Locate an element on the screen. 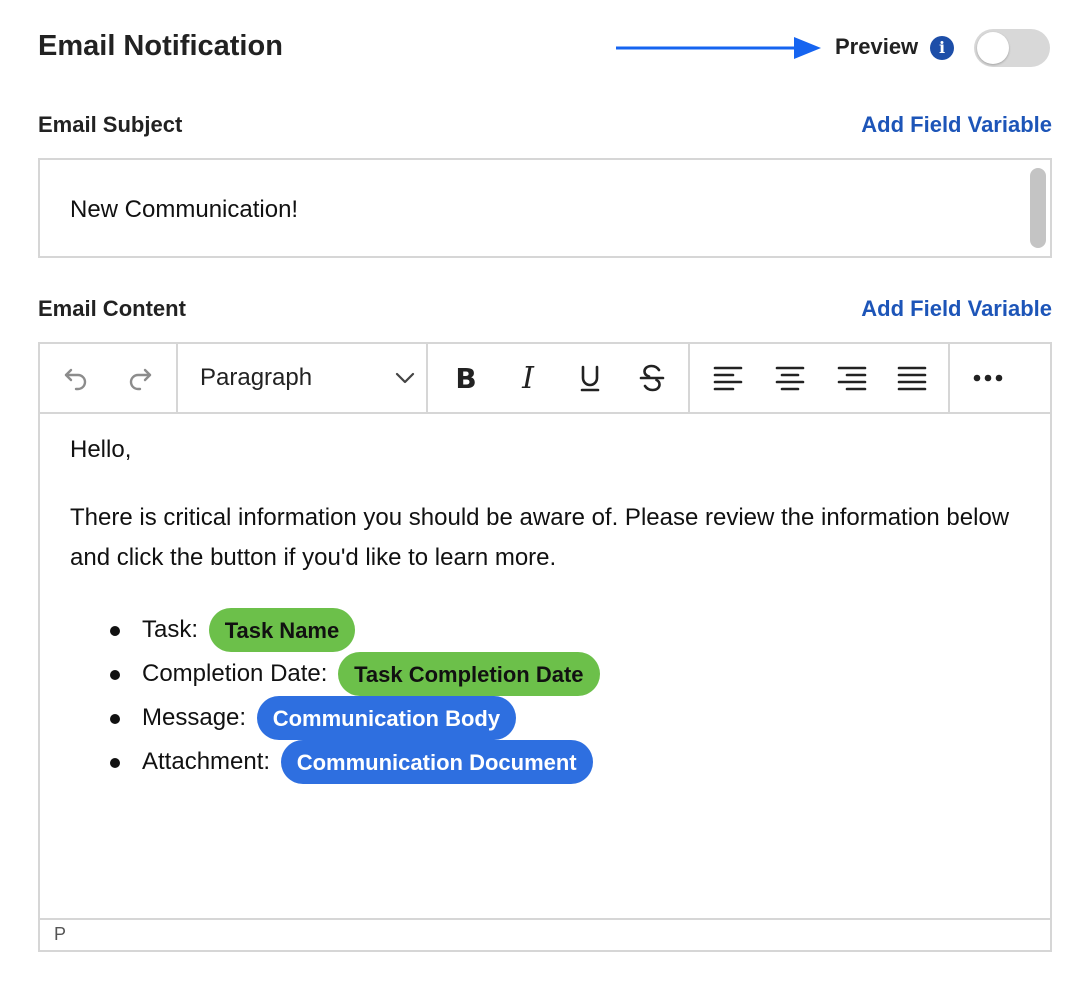 The image size is (1084, 984). bold-icon: B is located at coordinates (466, 378).